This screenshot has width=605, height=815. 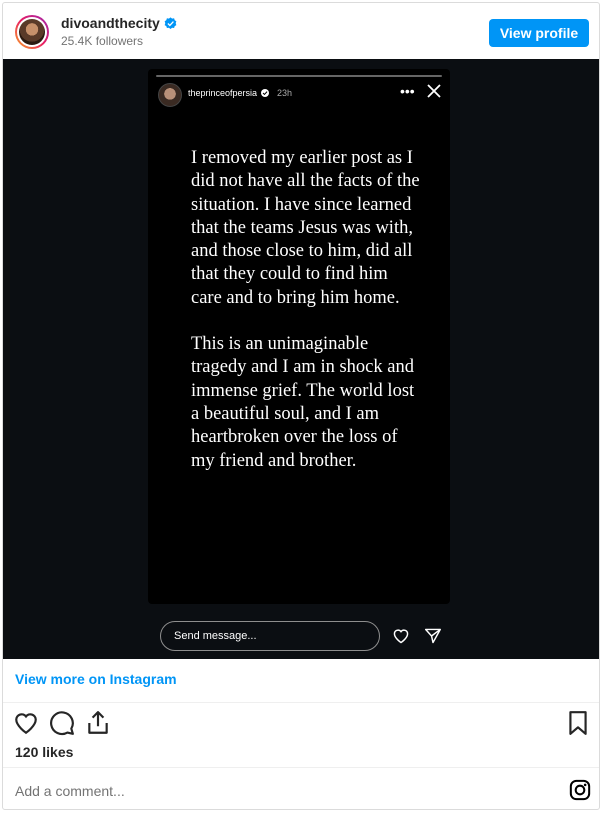 I want to click on view-more-link: View more on Instagram, so click(x=96, y=679).